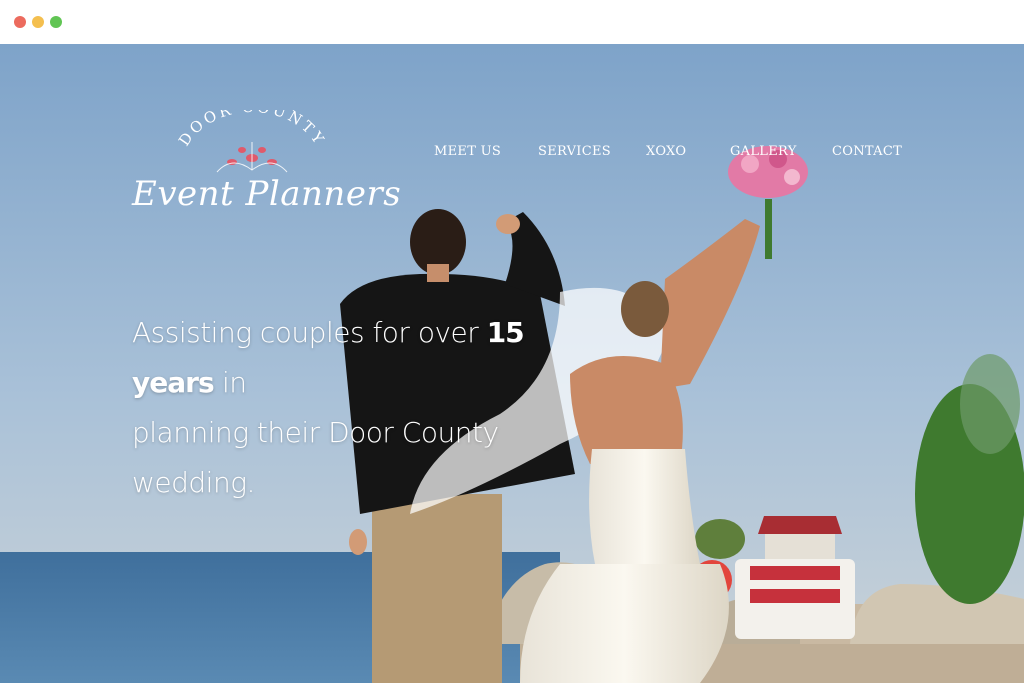  I want to click on tagline-mid: in, so click(230, 382).